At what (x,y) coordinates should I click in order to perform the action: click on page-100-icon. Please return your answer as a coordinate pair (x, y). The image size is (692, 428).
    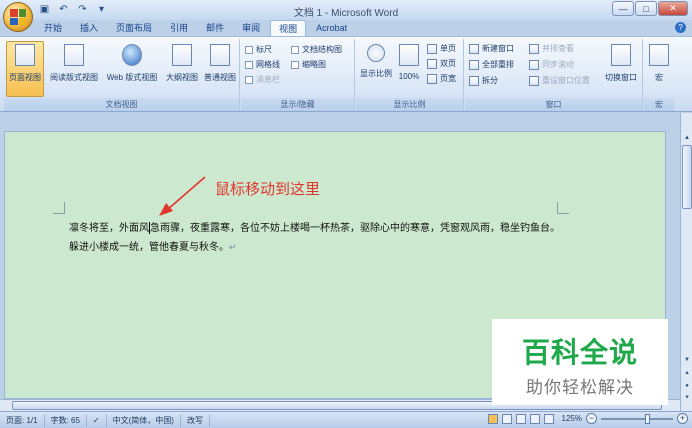
    Looking at the image, I should click on (409, 55).